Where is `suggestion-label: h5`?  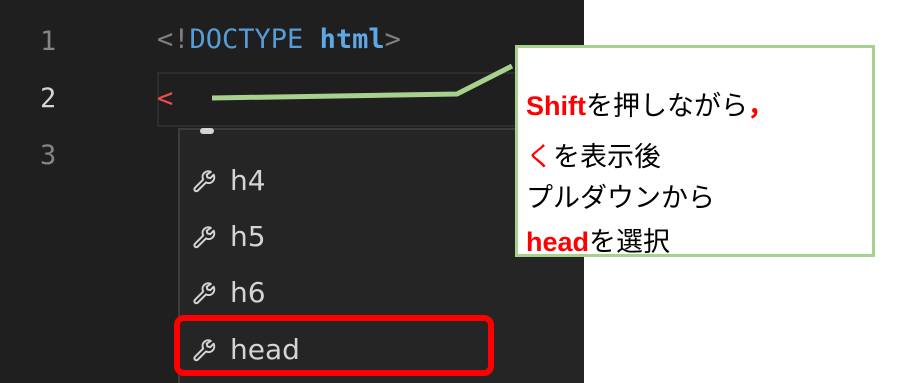 suggestion-label: h5 is located at coordinates (248, 236).